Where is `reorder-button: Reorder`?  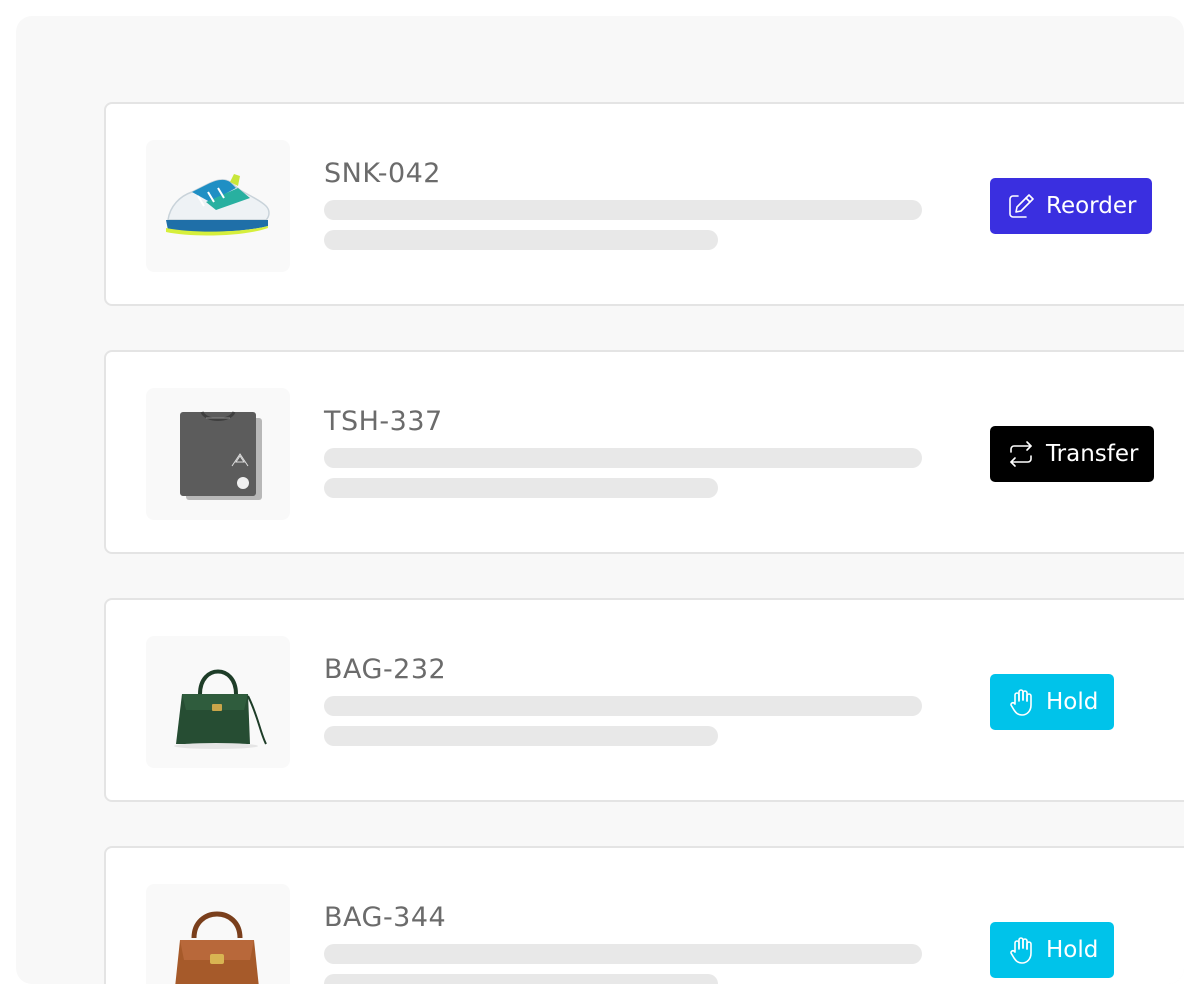 reorder-button: Reorder is located at coordinates (1071, 206).